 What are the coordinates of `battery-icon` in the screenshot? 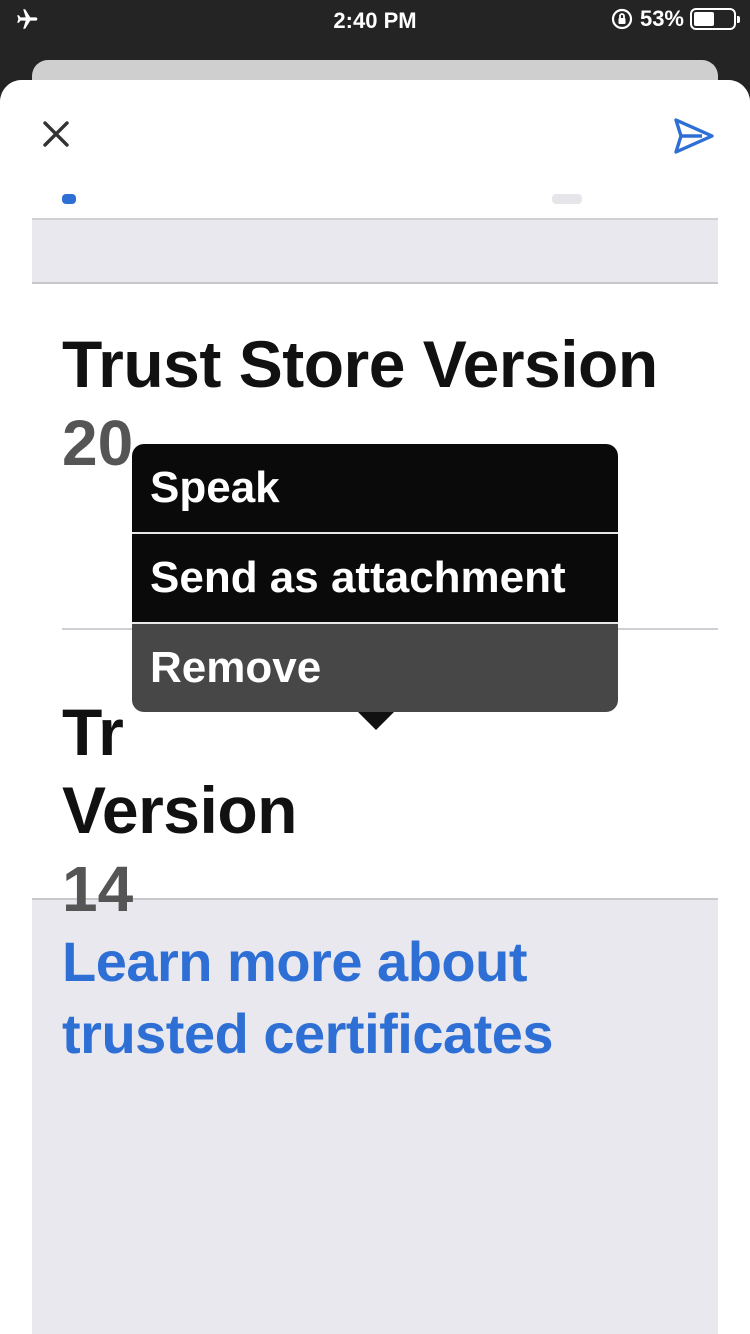 It's located at (715, 19).